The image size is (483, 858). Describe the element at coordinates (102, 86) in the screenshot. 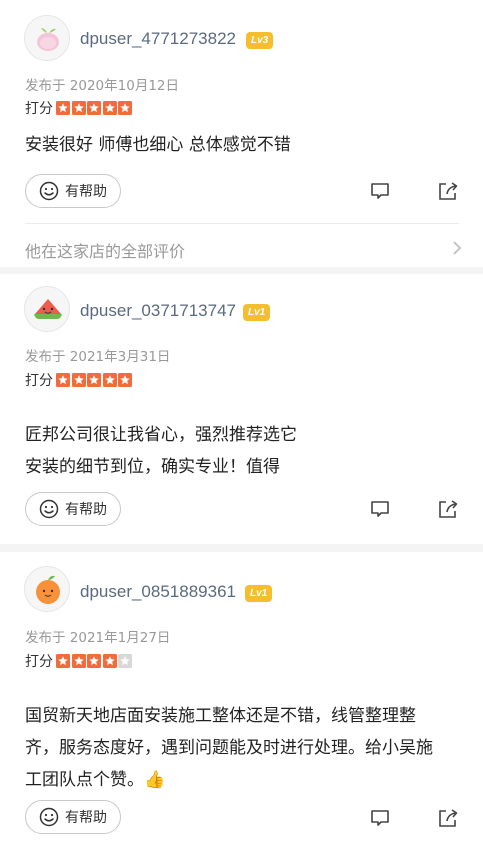

I see `review-date: 发布于 2020年10月12日` at that location.